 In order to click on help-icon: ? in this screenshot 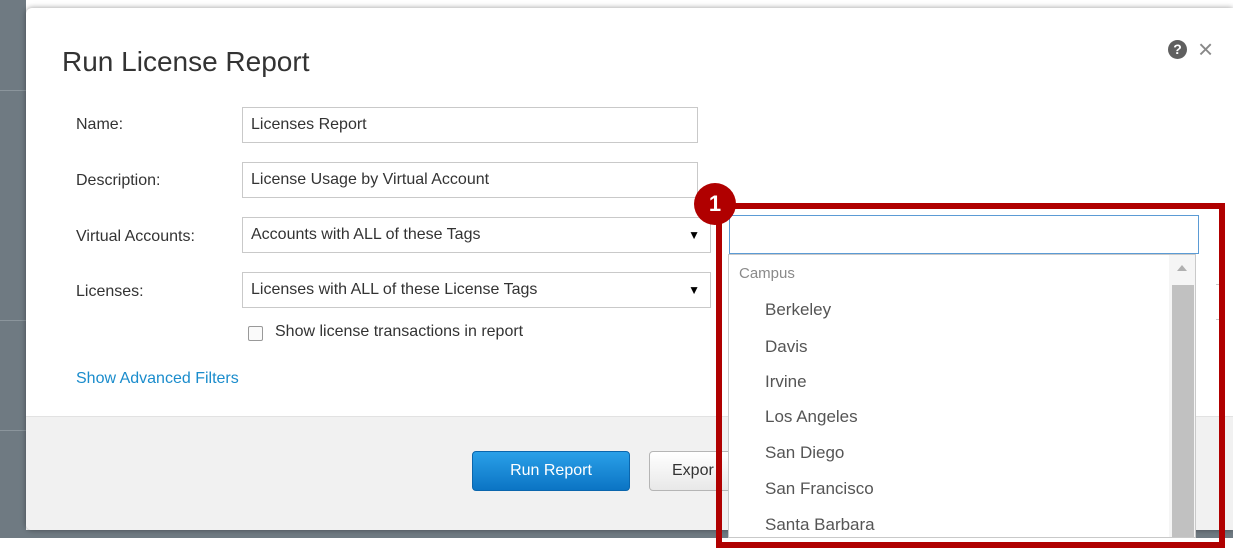, I will do `click(1177, 49)`.